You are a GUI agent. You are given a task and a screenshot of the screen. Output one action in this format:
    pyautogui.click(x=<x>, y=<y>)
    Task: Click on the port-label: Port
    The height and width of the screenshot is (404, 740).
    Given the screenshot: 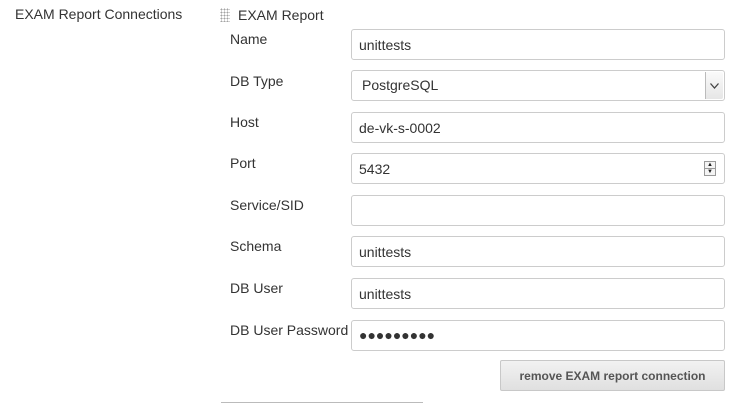 What is the action you would take?
    pyautogui.click(x=243, y=163)
    